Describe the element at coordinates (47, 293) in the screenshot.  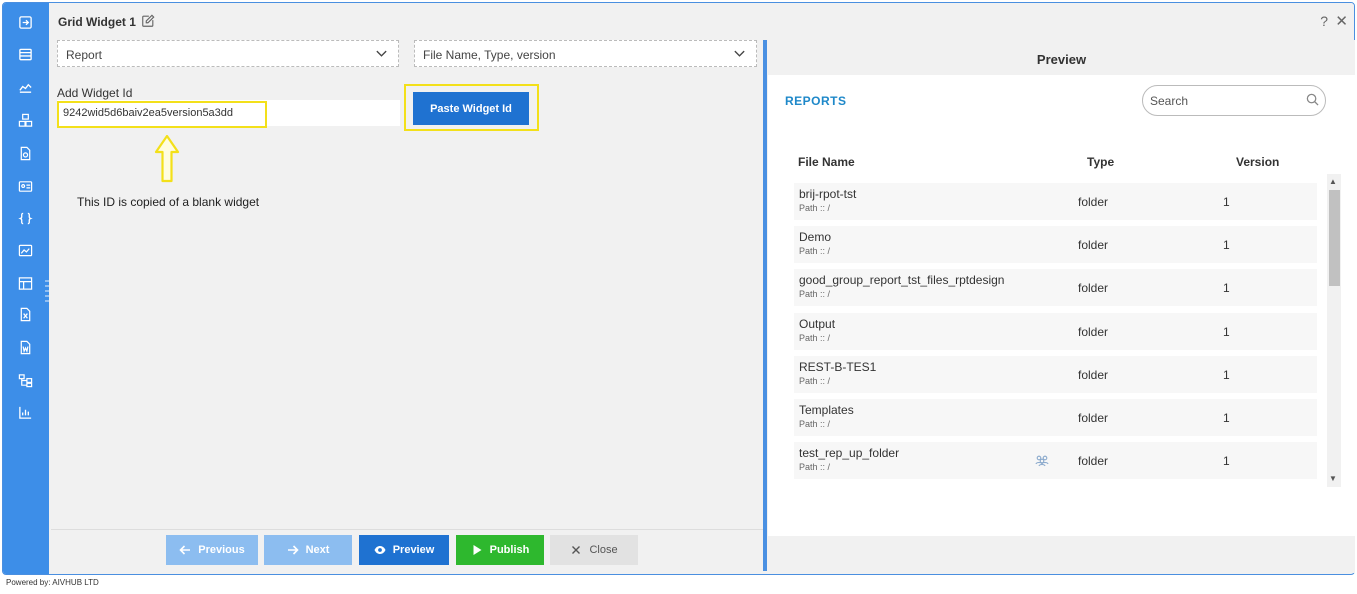
I see `rail-resize-handle-icon` at that location.